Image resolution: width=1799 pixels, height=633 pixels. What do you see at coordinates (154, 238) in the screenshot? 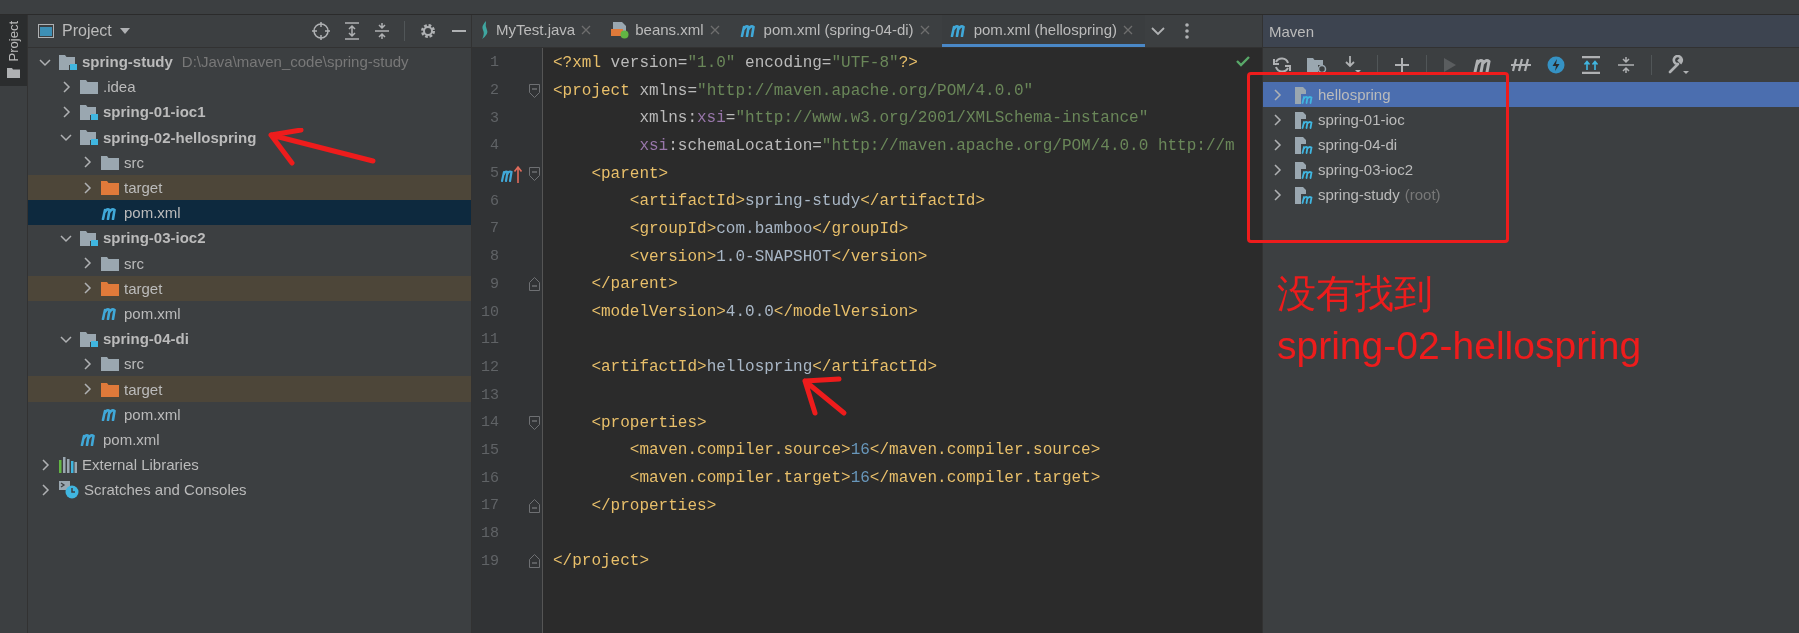
I see `item-label: spring-03-ioc2` at bounding box center [154, 238].